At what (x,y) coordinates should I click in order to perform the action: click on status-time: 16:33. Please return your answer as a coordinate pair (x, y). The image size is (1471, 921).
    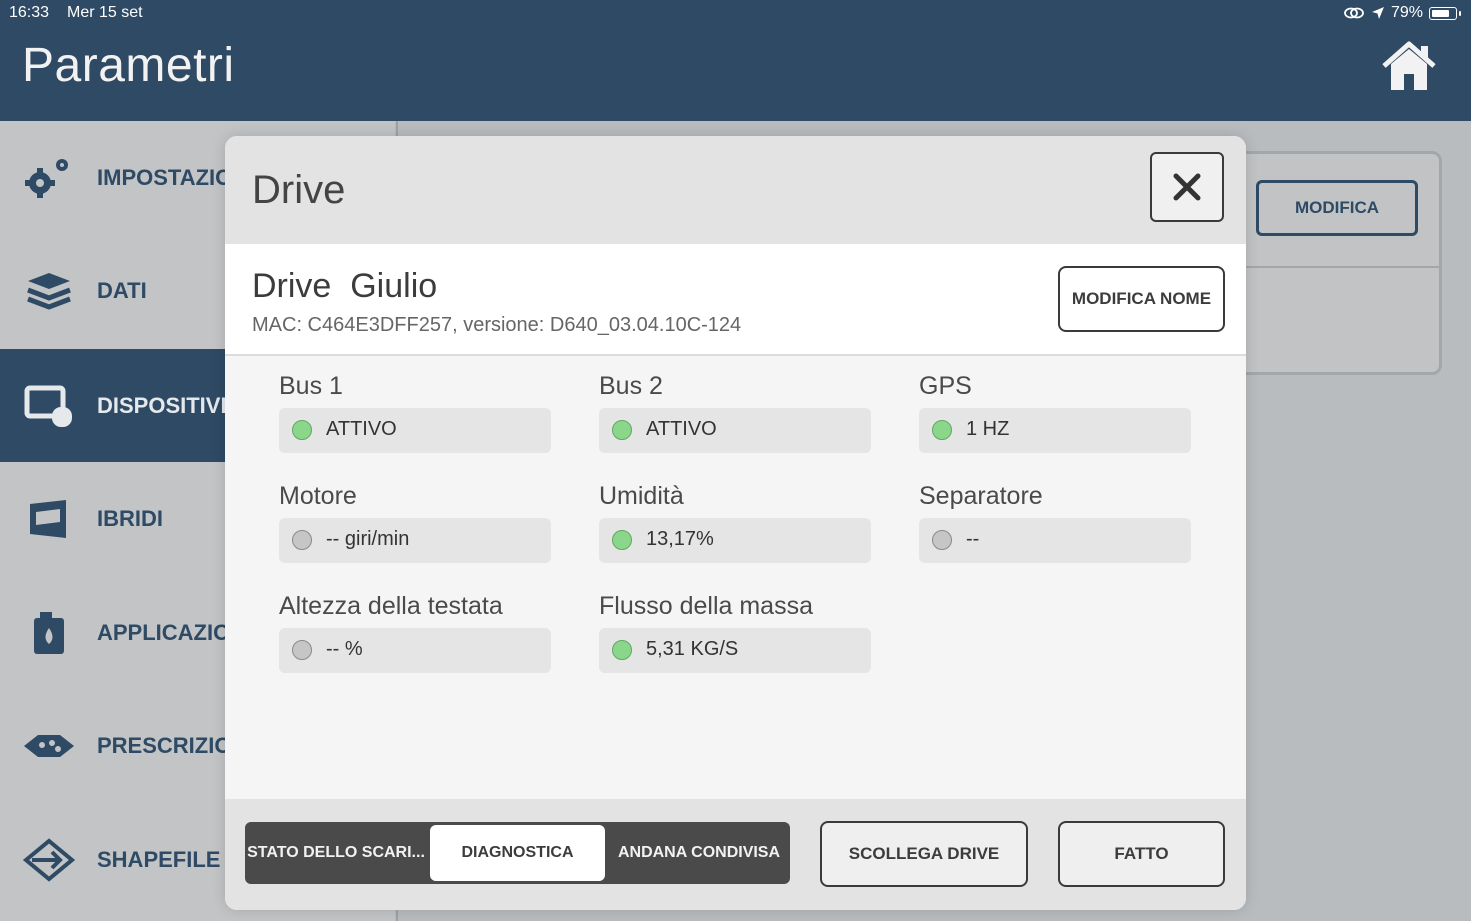
    Looking at the image, I should click on (29, 12).